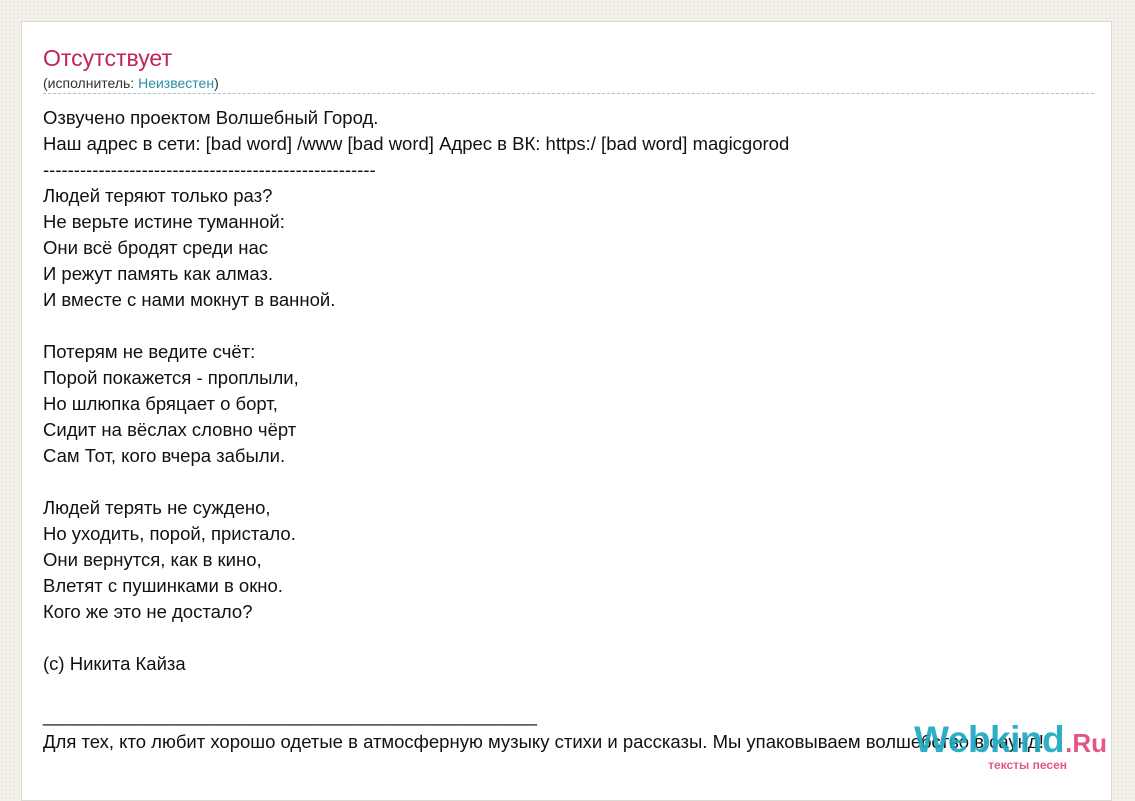 The height and width of the screenshot is (801, 1135). What do you see at coordinates (149, 351) in the screenshot?
I see `lyric-line: Потерям не ведите счёт:` at bounding box center [149, 351].